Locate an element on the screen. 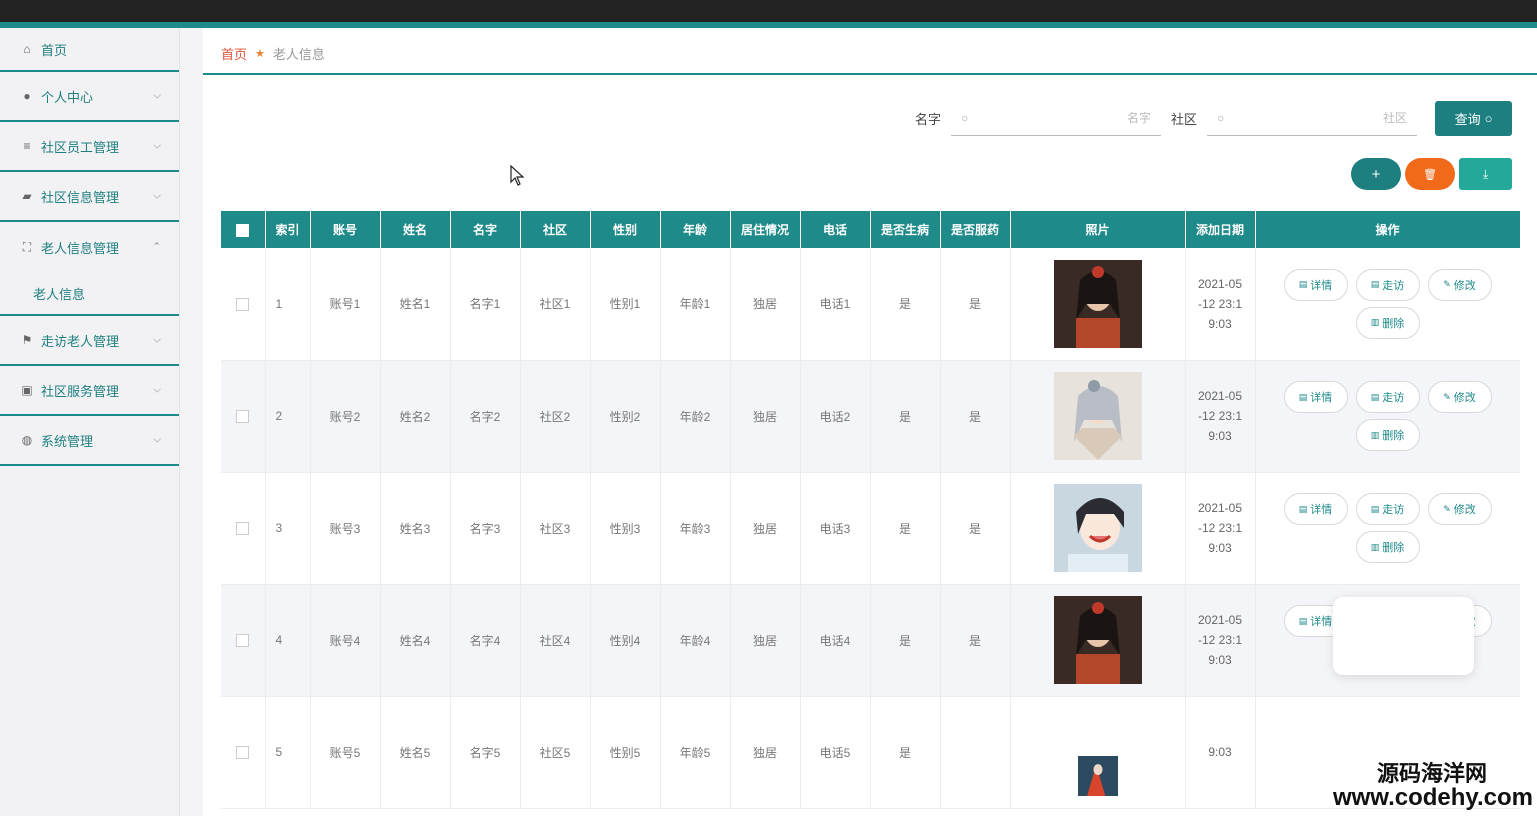  sidebar-item-personal-center: ● 个人中心 ⌵ is located at coordinates (89, 97).